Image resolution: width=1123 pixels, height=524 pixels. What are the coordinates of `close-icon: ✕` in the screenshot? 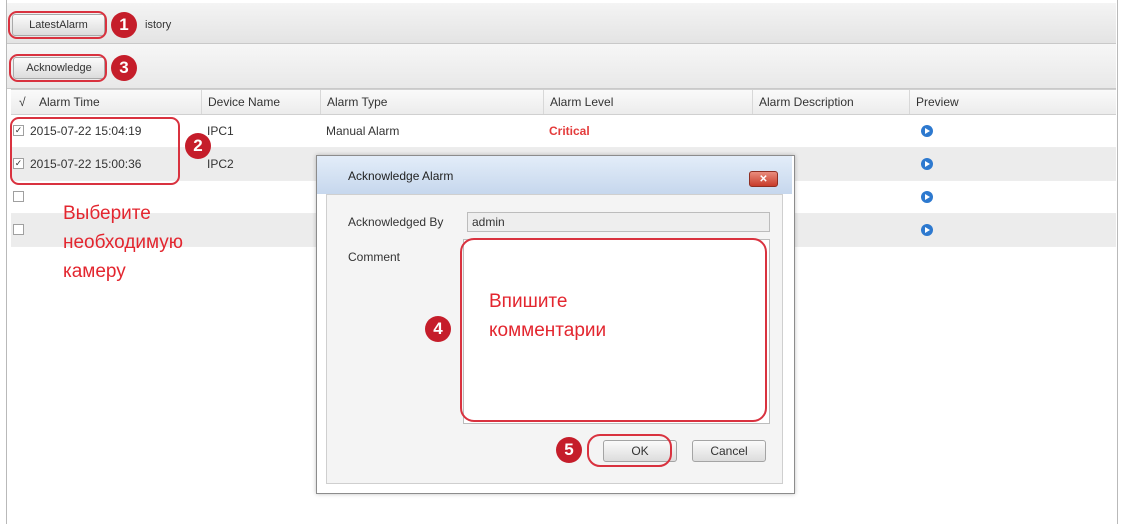 It's located at (763, 179).